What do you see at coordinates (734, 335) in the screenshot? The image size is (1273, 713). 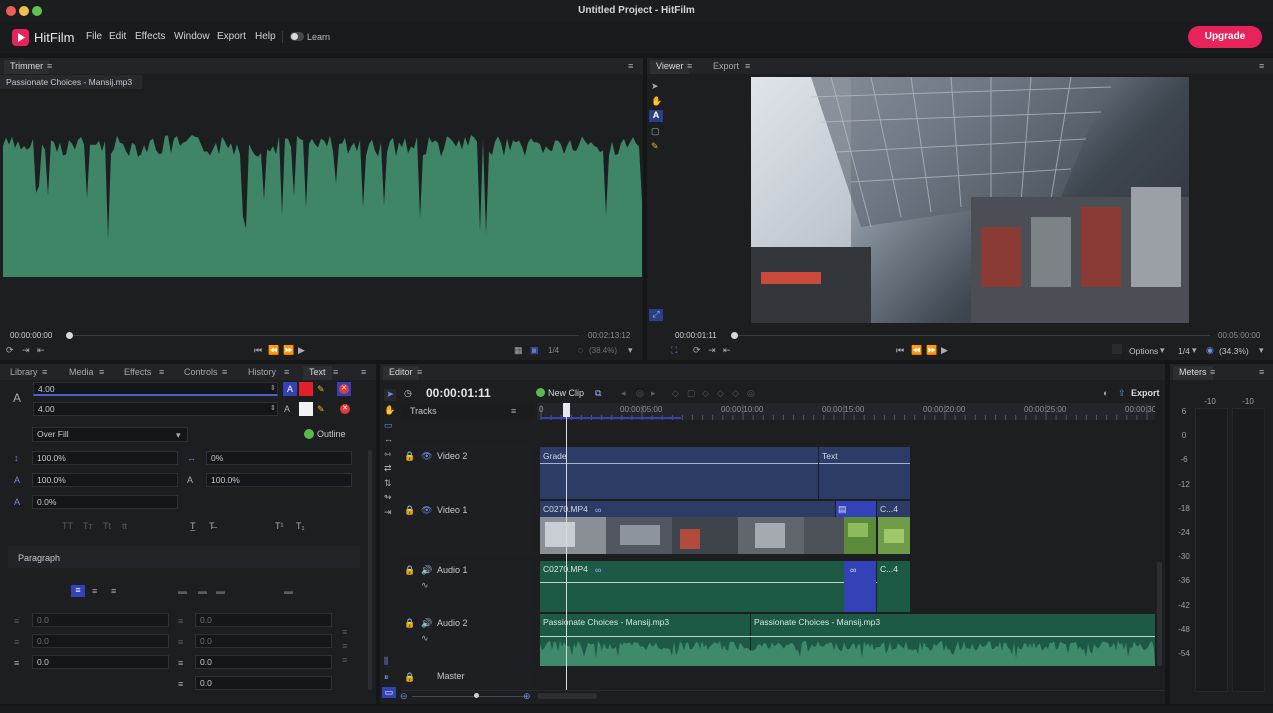 I see `viewer-scrub-handle` at bounding box center [734, 335].